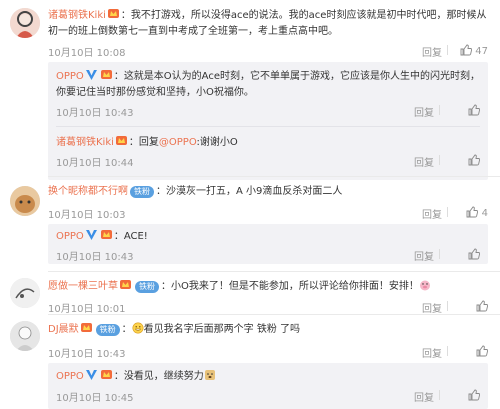 This screenshot has height=409, width=500. What do you see at coordinates (83, 286) in the screenshot?
I see `username-link: 愿做一棵三叶草` at bounding box center [83, 286].